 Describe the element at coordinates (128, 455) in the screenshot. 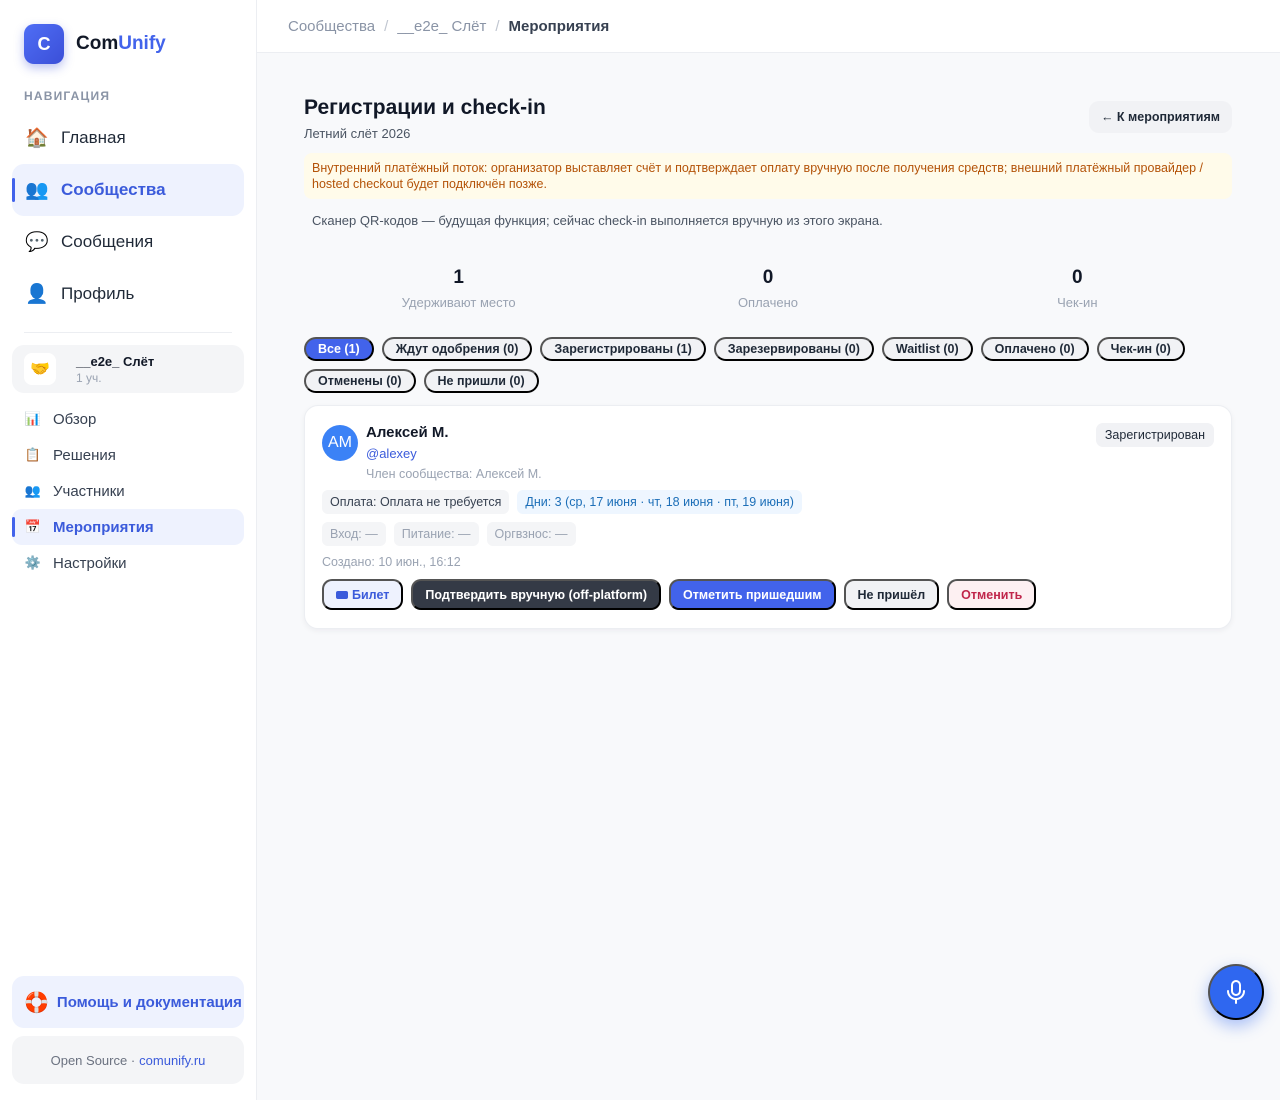

I see `sidebar-subitem-decisions: 📋 Решения` at that location.